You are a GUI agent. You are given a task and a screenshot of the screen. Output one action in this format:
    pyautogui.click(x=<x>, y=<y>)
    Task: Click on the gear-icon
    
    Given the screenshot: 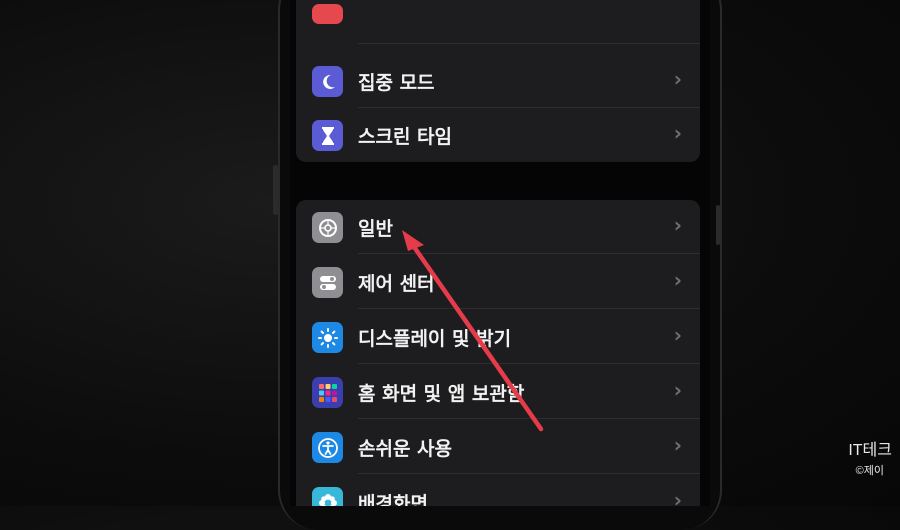 What is the action you would take?
    pyautogui.click(x=327, y=227)
    